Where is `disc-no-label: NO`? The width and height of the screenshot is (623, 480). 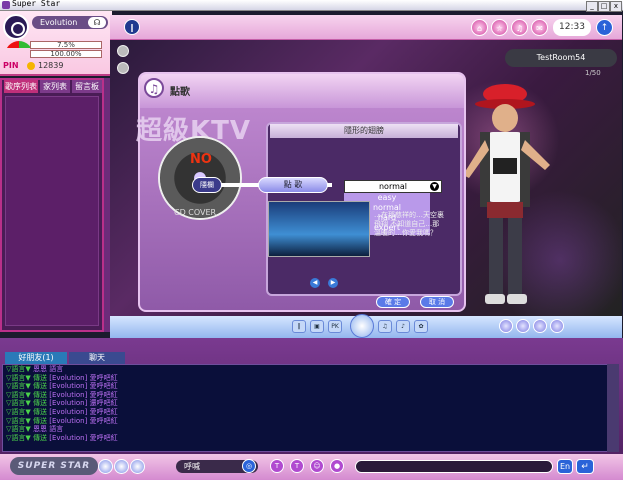
disc-no-label: NO is located at coordinates (201, 159).